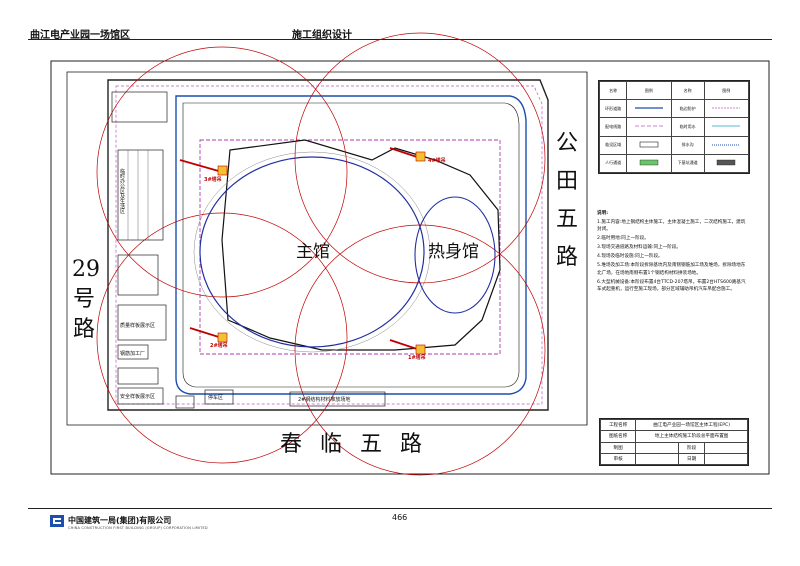  I want to click on page-number: 466, so click(400, 517).